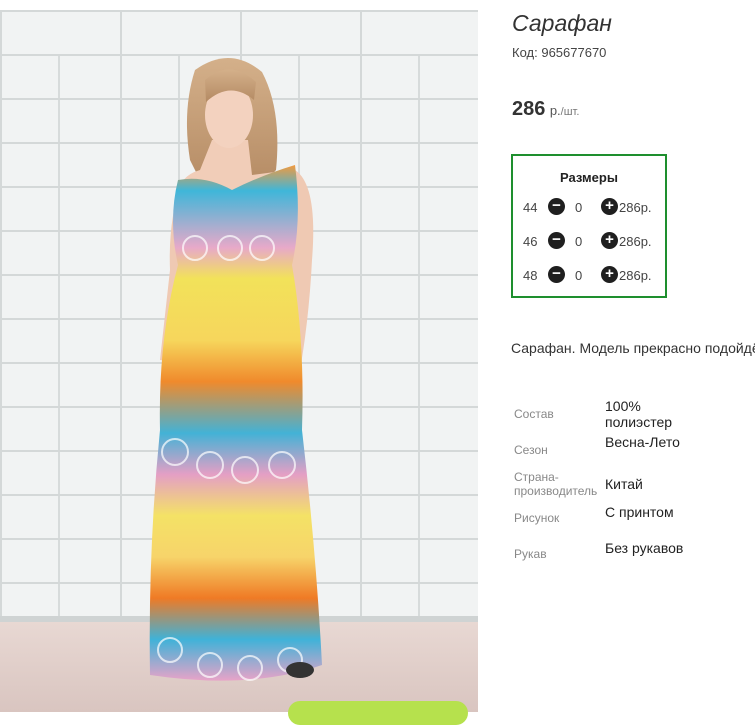 This screenshot has height=725, width=755. Describe the element at coordinates (378, 713) in the screenshot. I see `add-to-cart-button-partial` at that location.